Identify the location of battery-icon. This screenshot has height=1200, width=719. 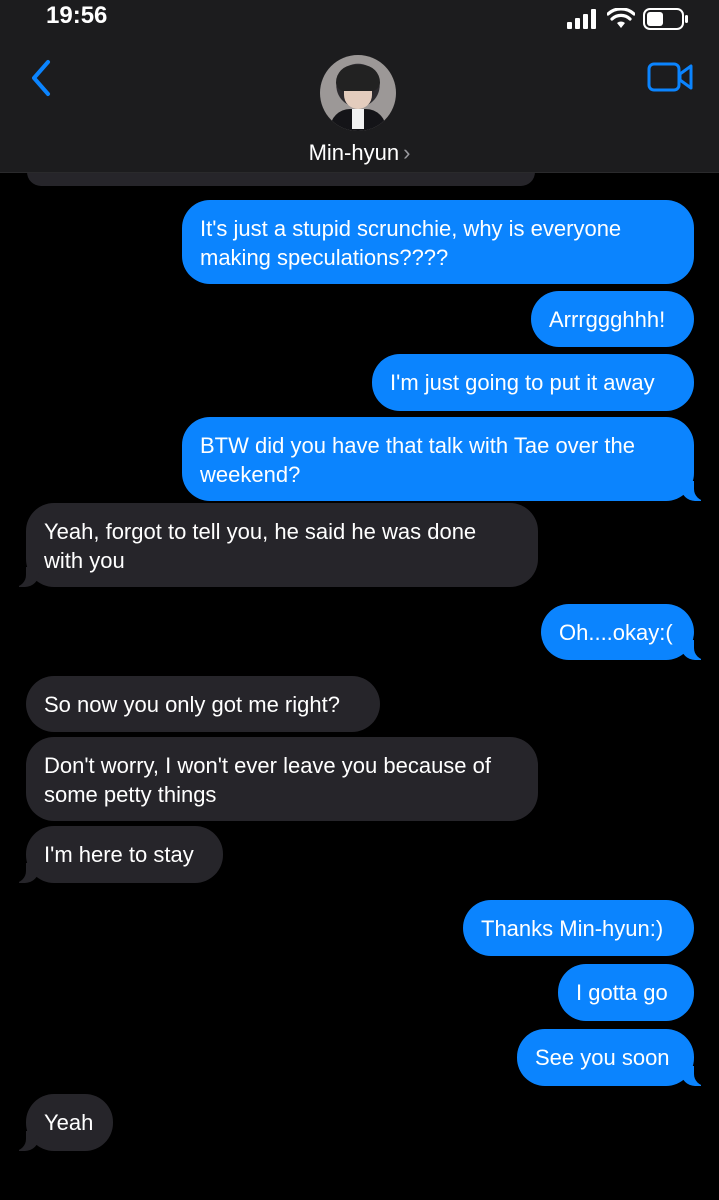
(665, 19).